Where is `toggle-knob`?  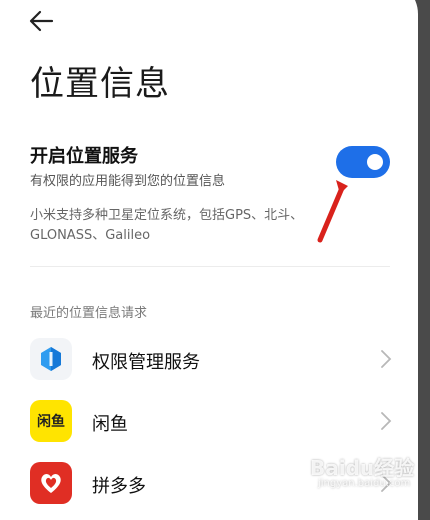 toggle-knob is located at coordinates (375, 162).